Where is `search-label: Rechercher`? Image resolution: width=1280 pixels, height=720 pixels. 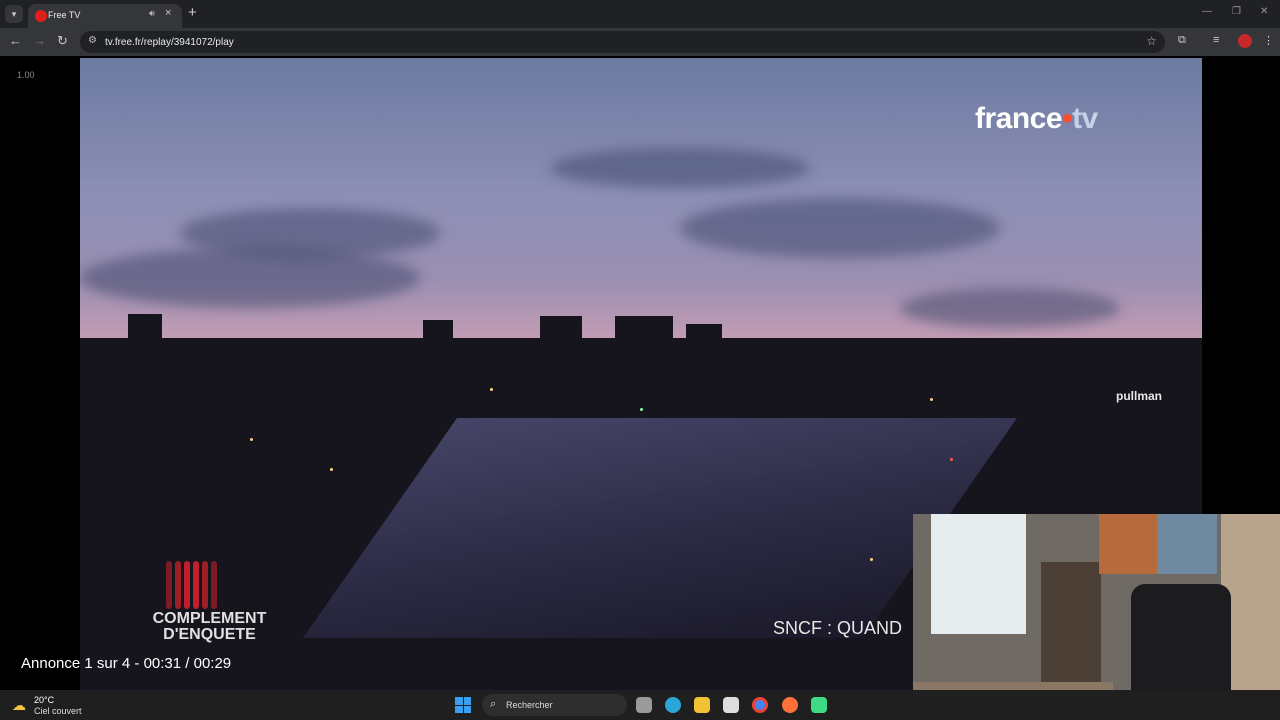 search-label: Rechercher is located at coordinates (529, 705).